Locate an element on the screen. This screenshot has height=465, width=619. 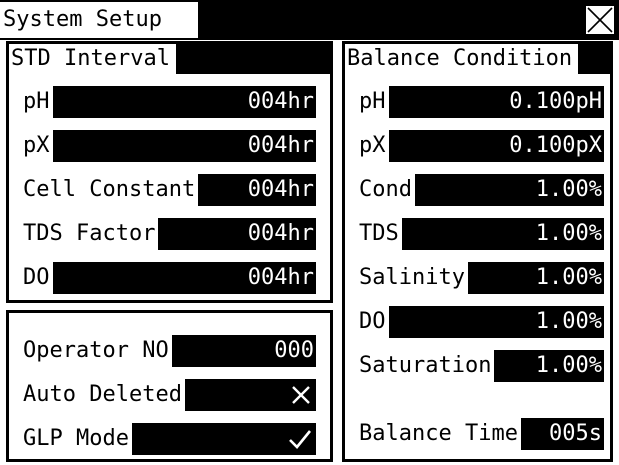
cross-icon is located at coordinates (301, 395).